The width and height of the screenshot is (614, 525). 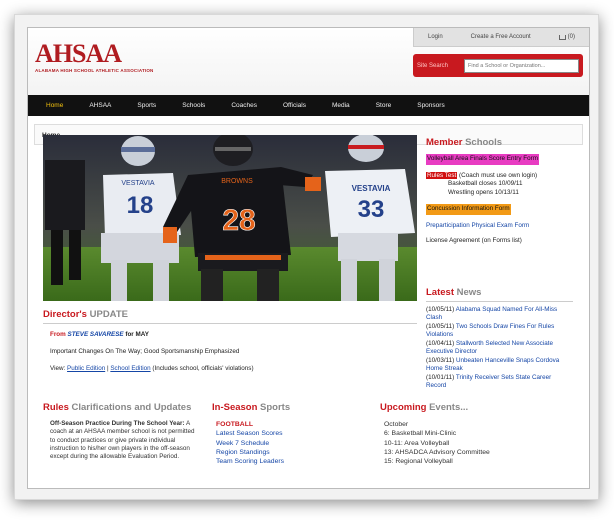 I want to click on director-byline: From STEVE SAVARESE for MAY, so click(x=230, y=334).